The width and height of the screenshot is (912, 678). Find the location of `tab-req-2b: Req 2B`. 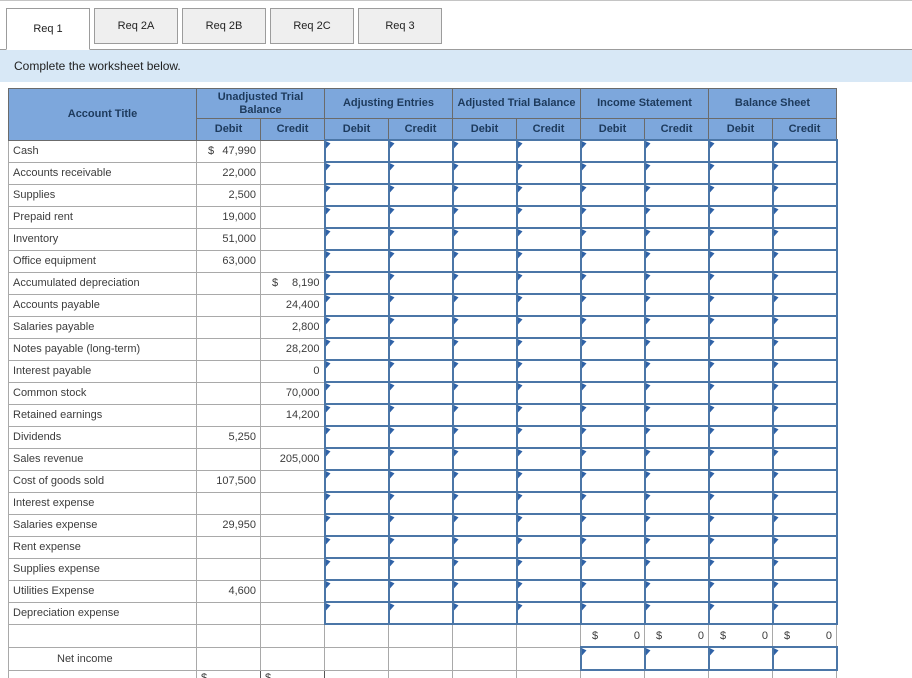

tab-req-2b: Req 2B is located at coordinates (224, 26).